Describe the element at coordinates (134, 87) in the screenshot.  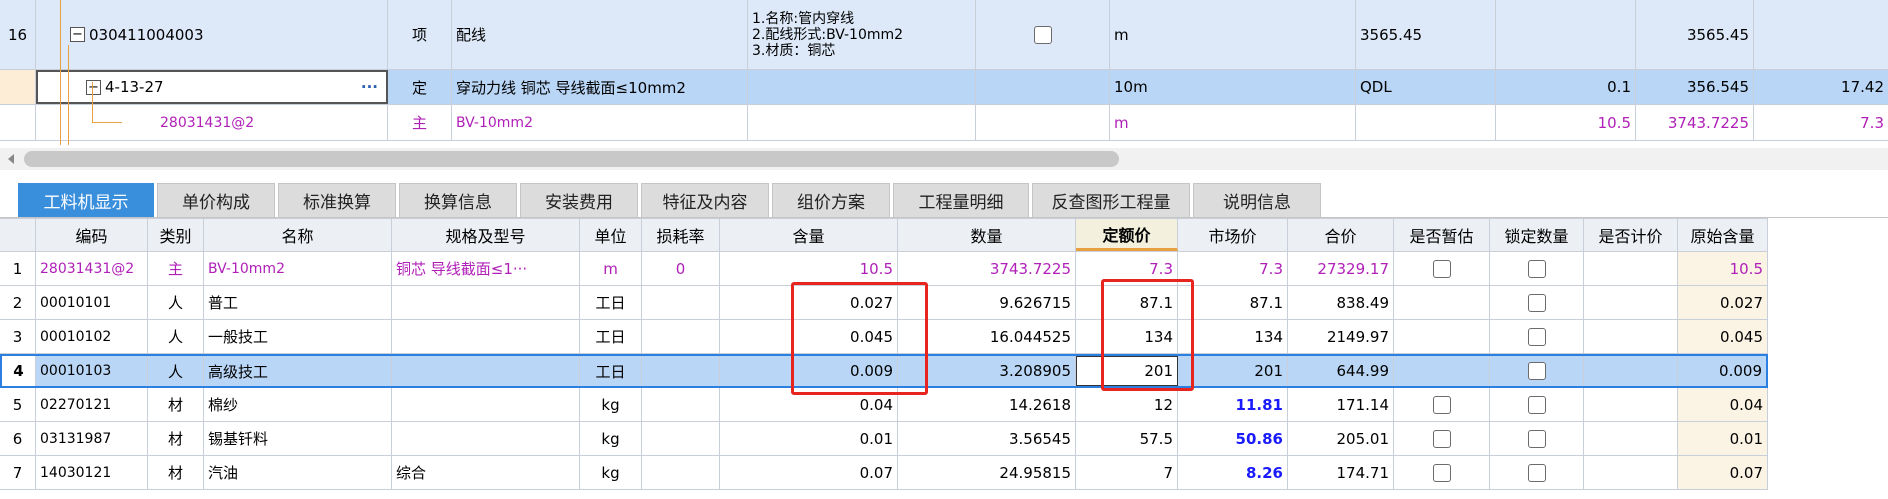
I see `code: 4-13-27` at that location.